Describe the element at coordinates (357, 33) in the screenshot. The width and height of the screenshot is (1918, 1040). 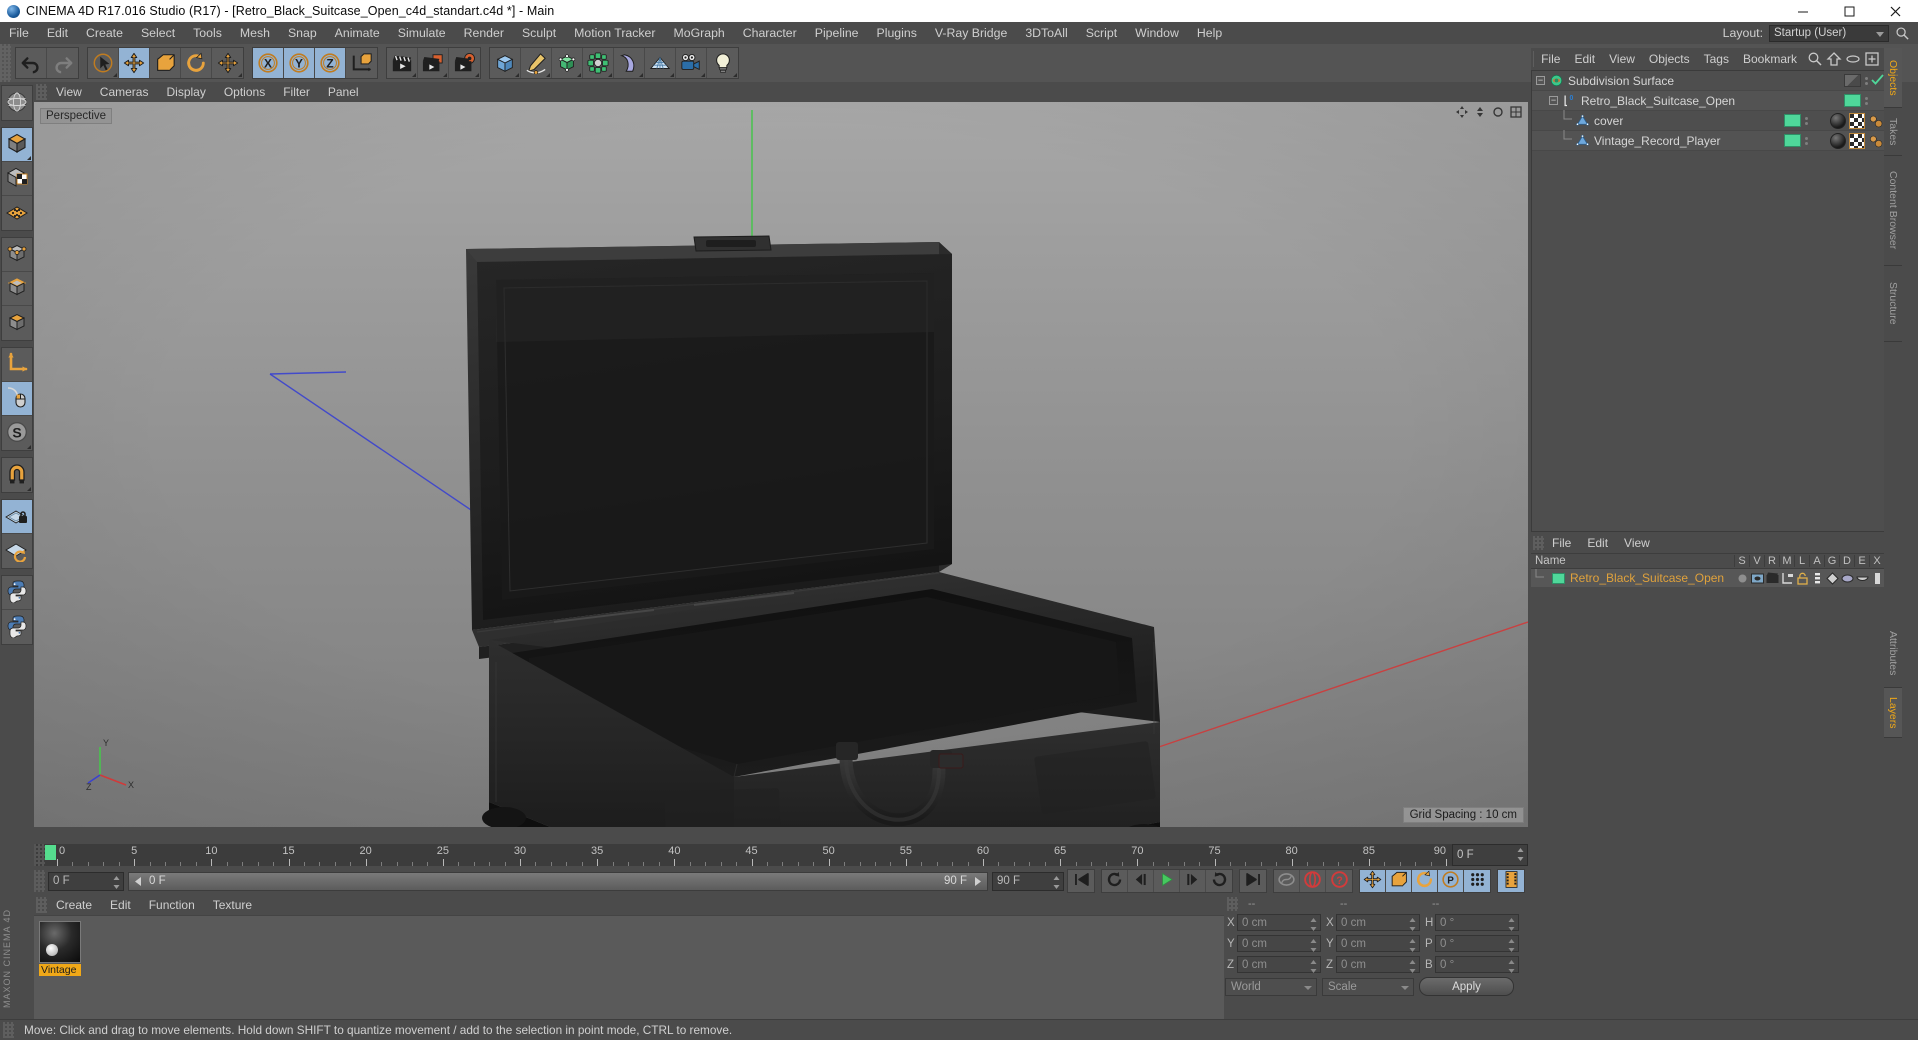
I see `menu-item-animate: Animate` at that location.